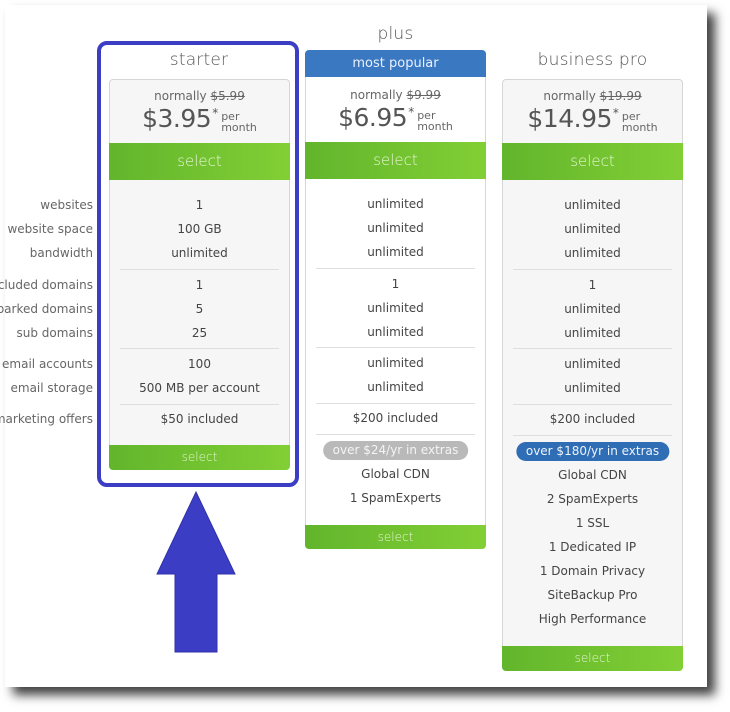 The width and height of the screenshot is (730, 712). What do you see at coordinates (47, 364) in the screenshot?
I see `label-email-accounts: email accounts` at bounding box center [47, 364].